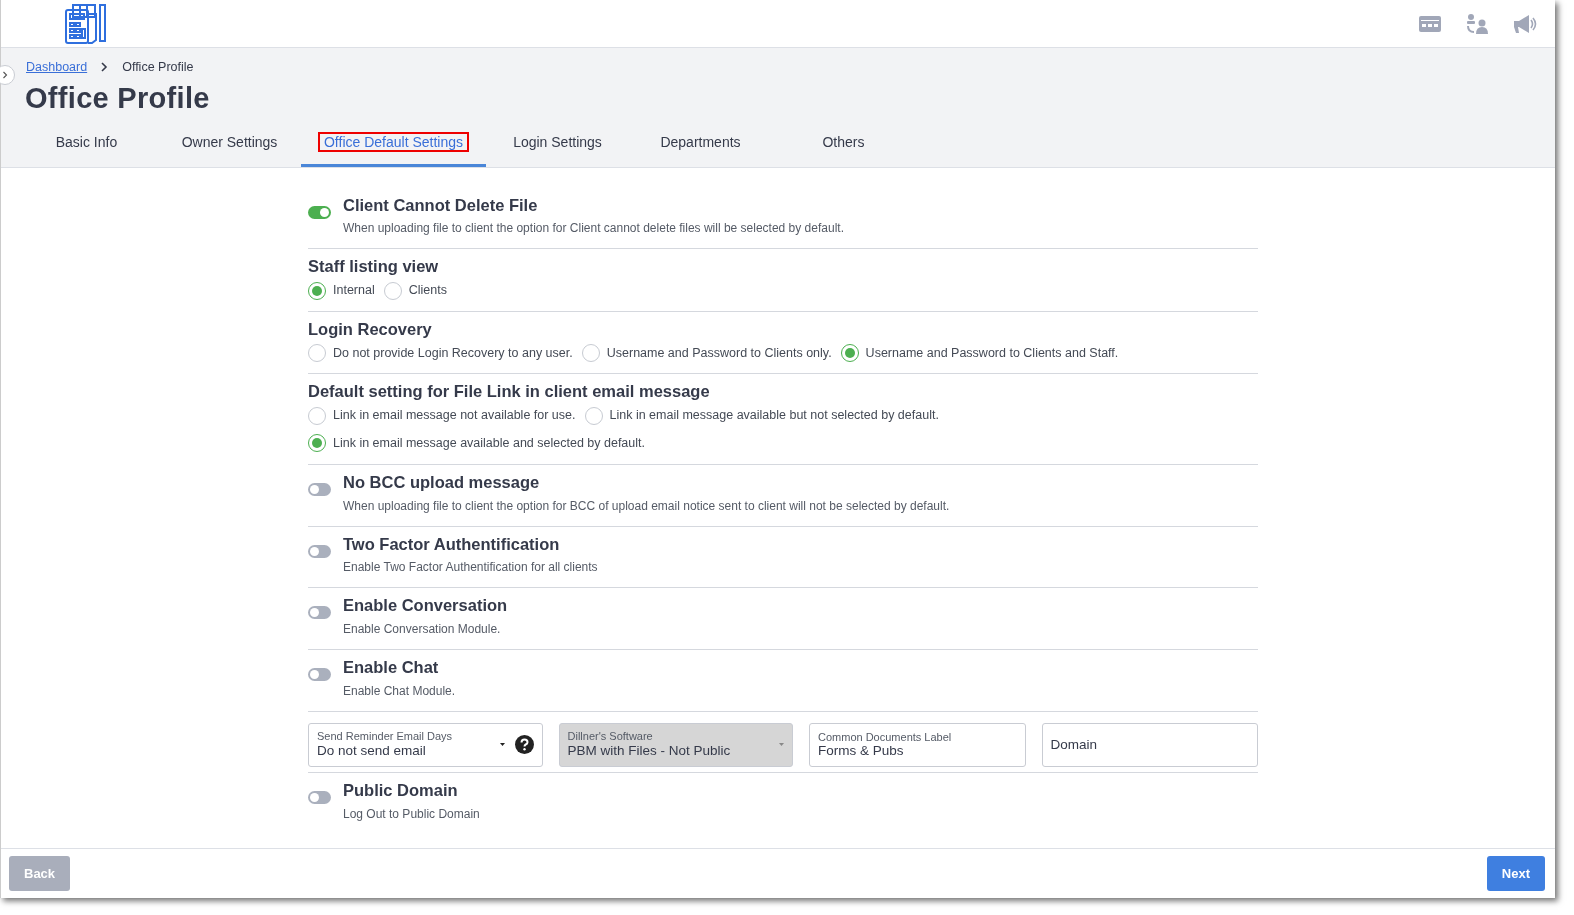 This screenshot has width=1574, height=915. I want to click on setting-title: No BCC upload message, so click(442, 482).